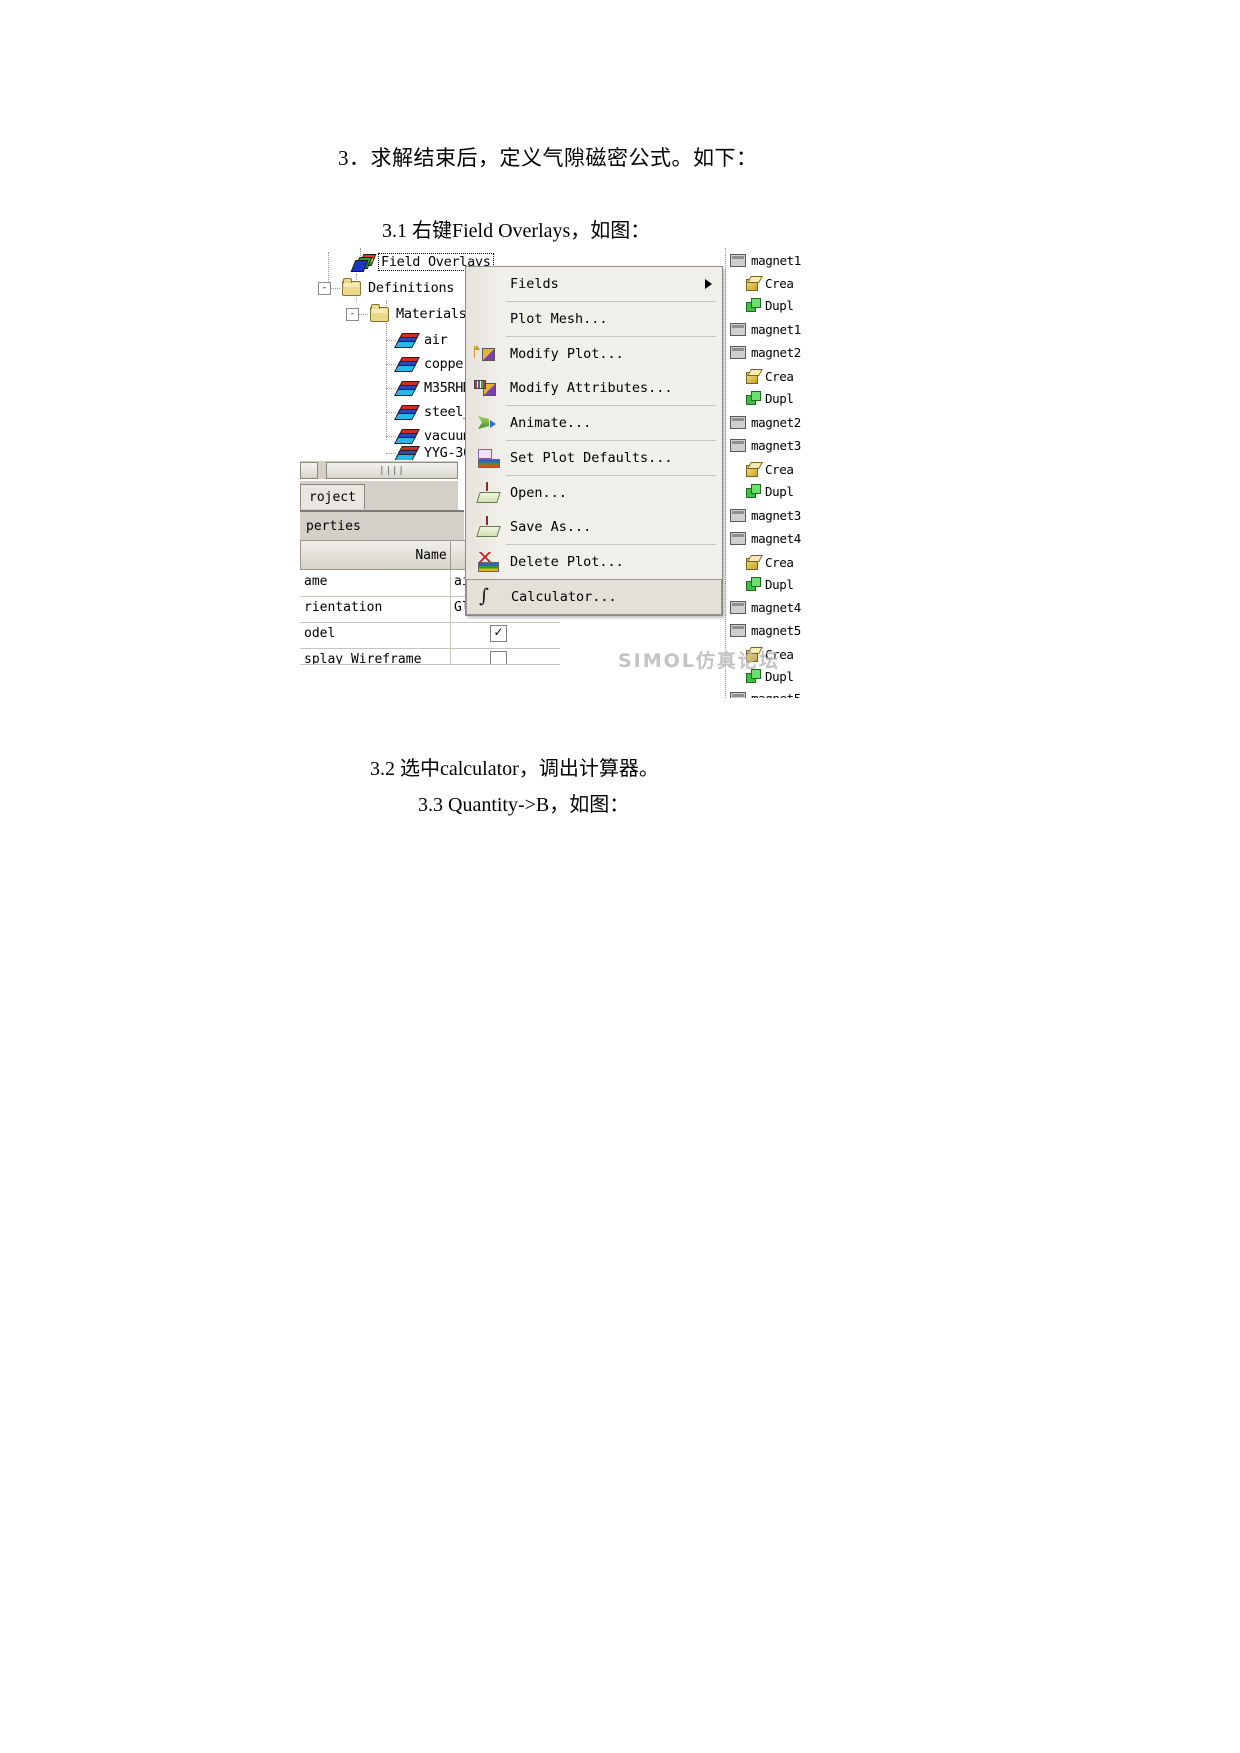 The height and width of the screenshot is (1753, 1240). Describe the element at coordinates (309, 470) in the screenshot. I see `scroll-left-button` at that location.